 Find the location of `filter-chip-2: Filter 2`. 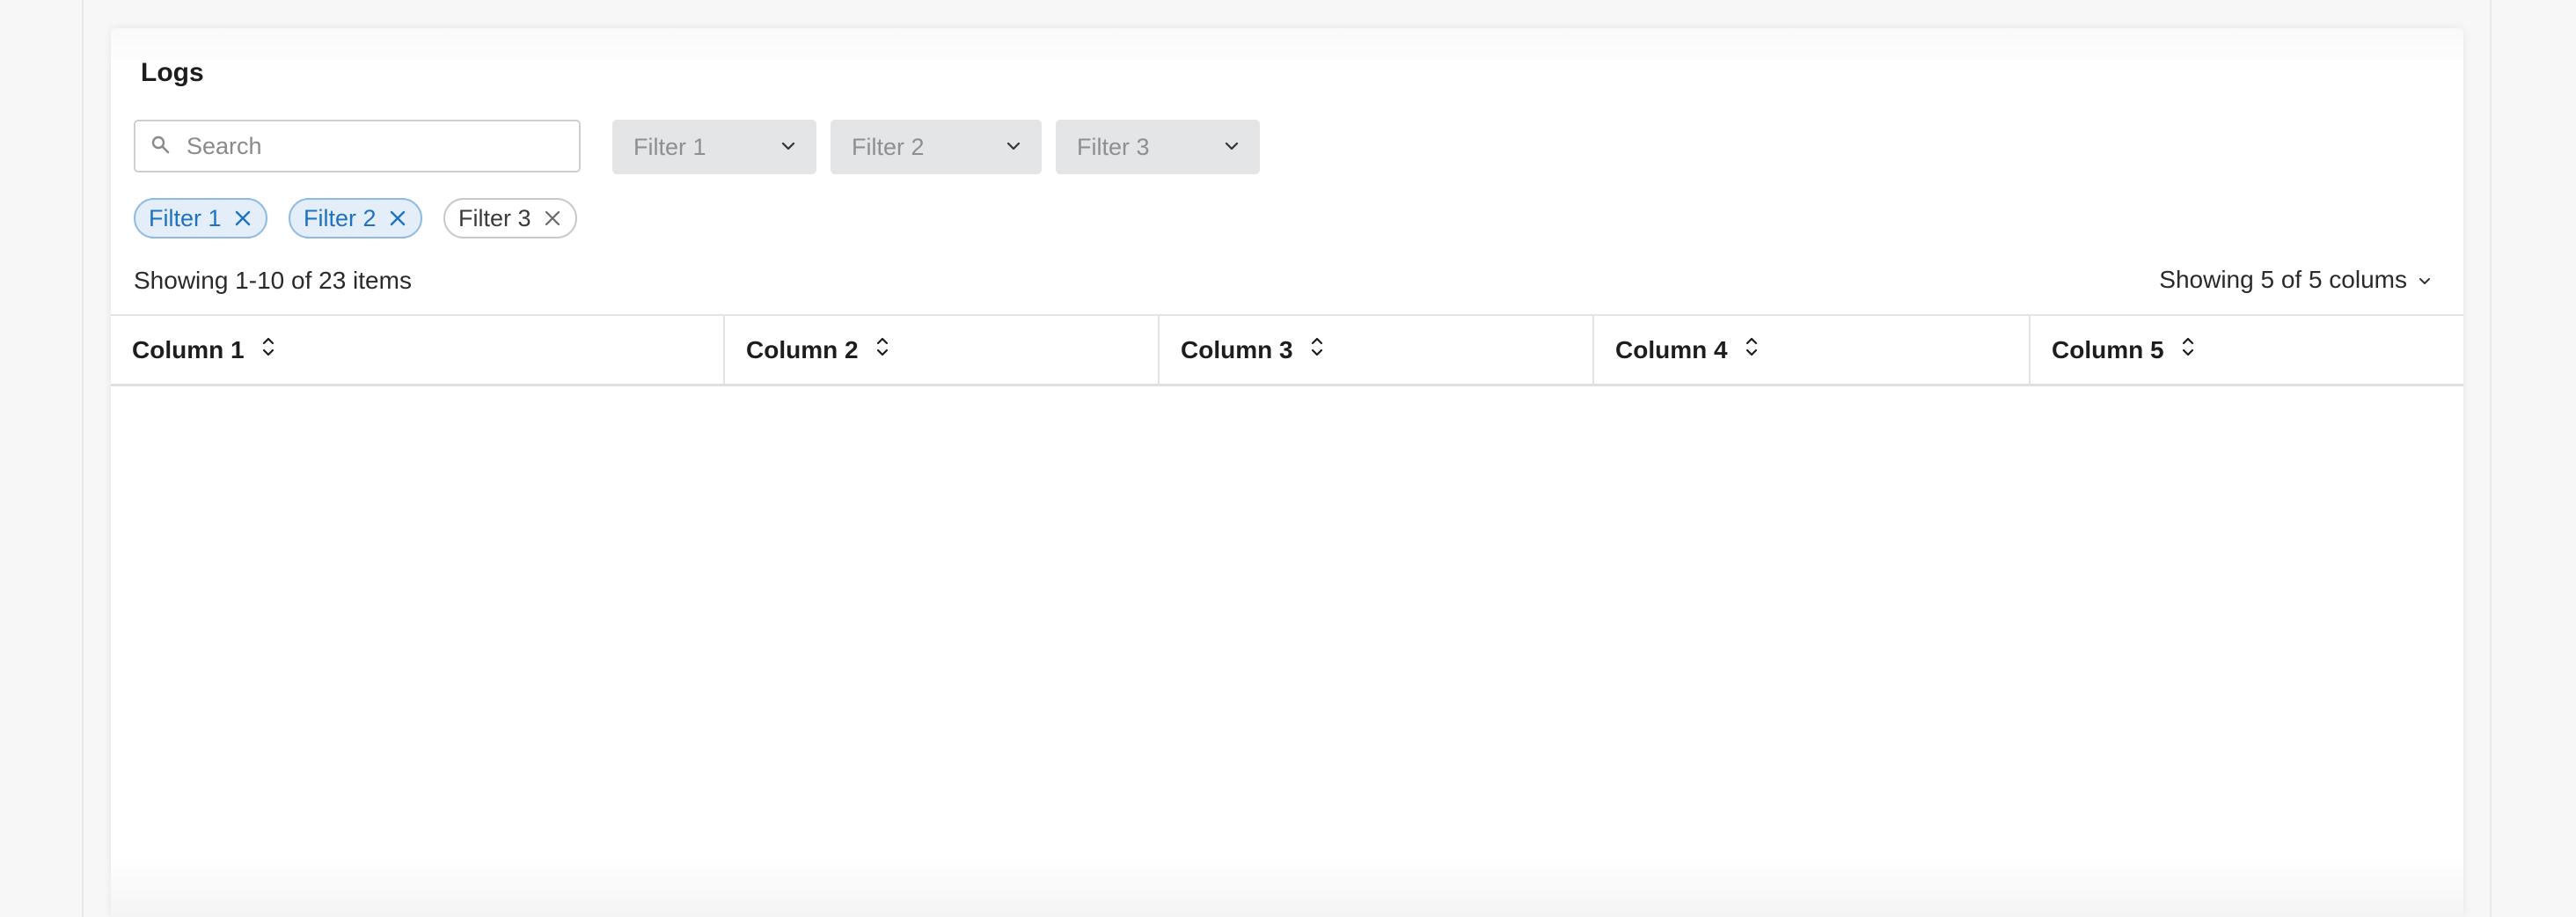

filter-chip-2: Filter 2 is located at coordinates (355, 218).